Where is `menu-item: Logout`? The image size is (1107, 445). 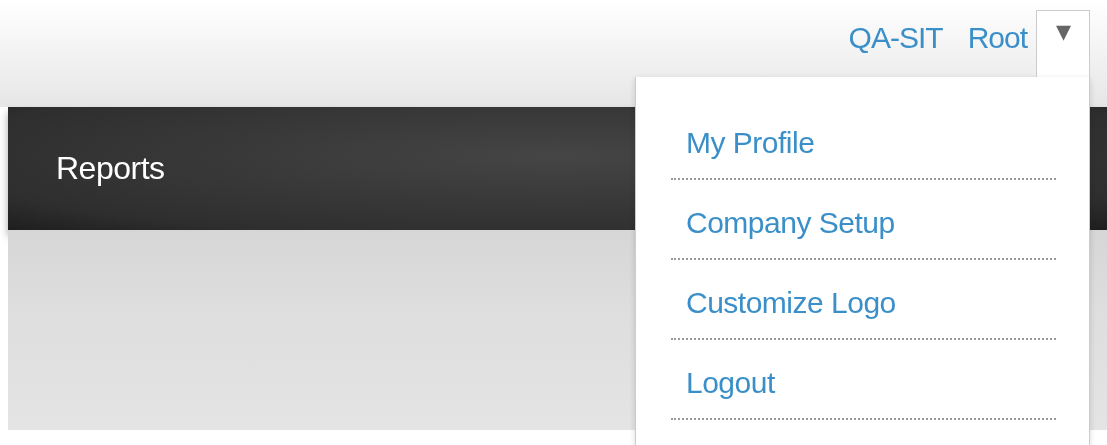 menu-item: Logout is located at coordinates (863, 390).